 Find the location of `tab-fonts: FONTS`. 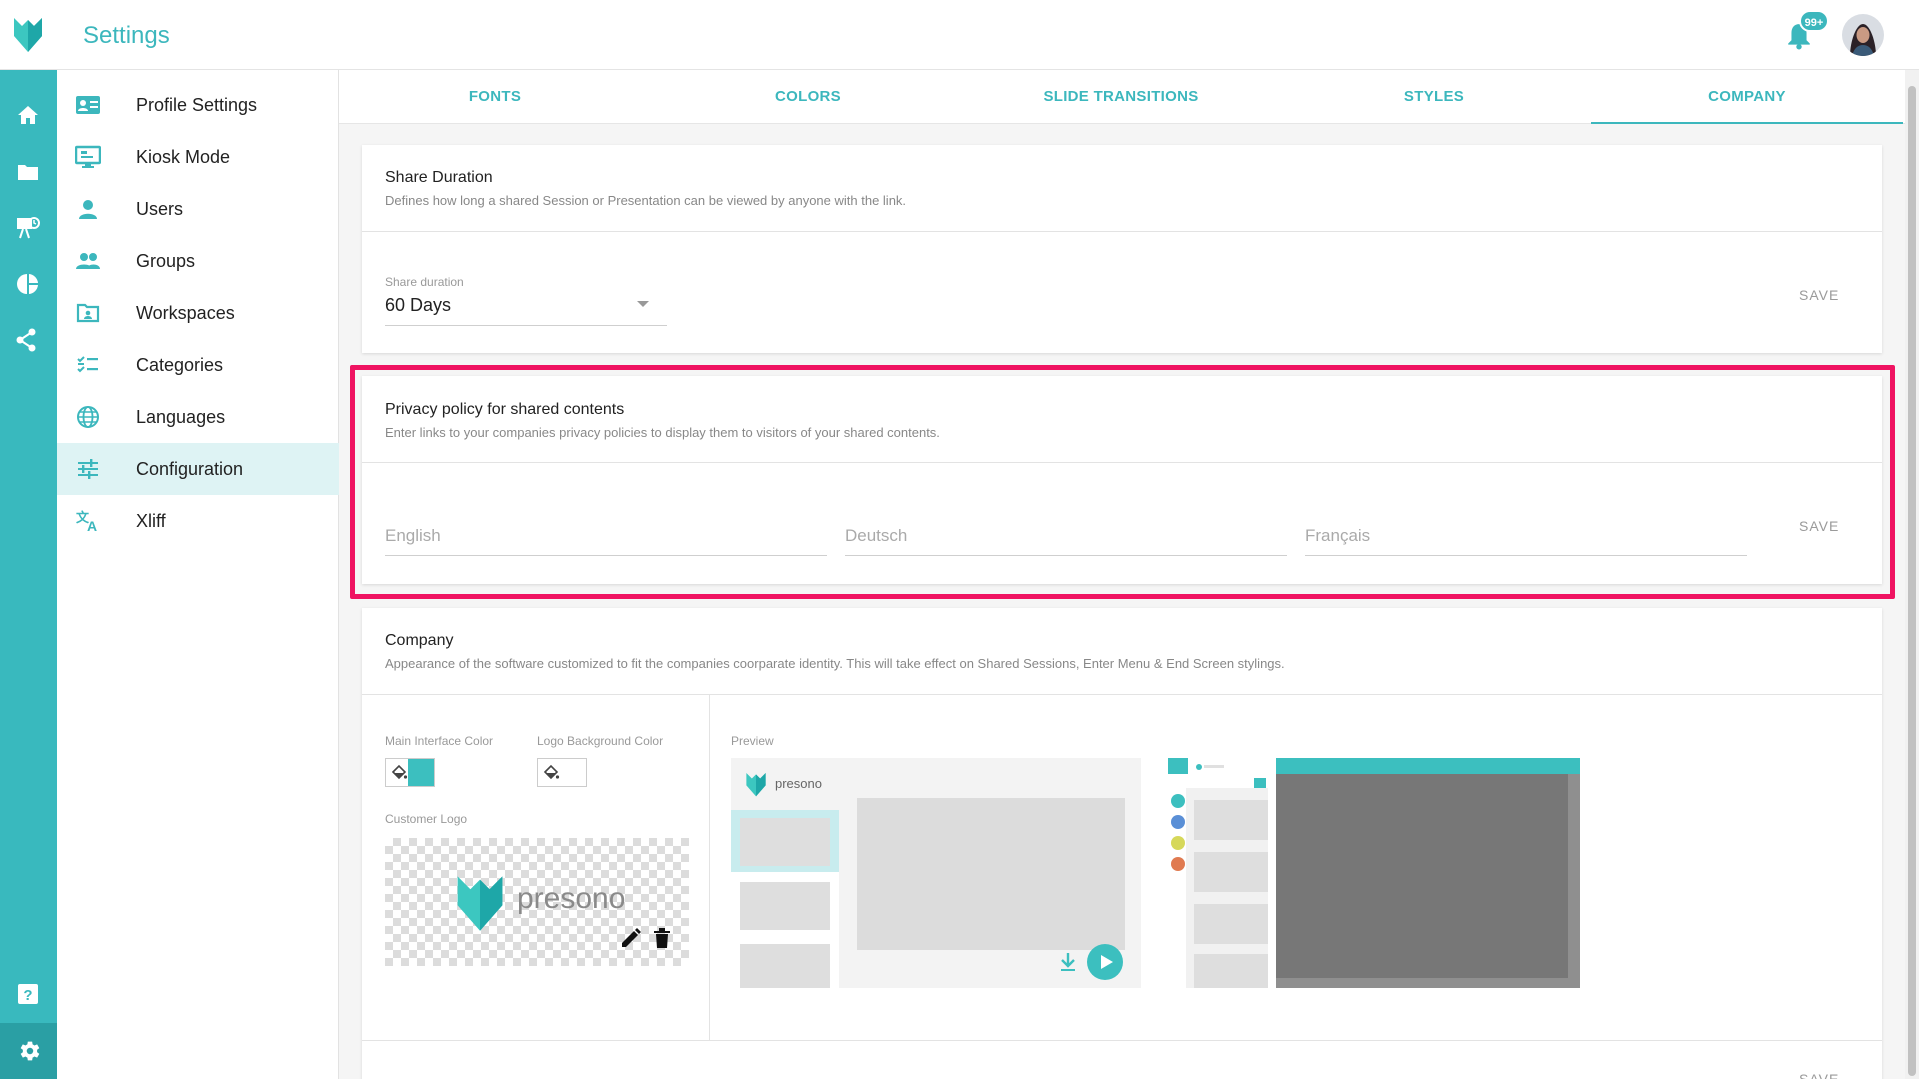

tab-fonts: FONTS is located at coordinates (495, 97).